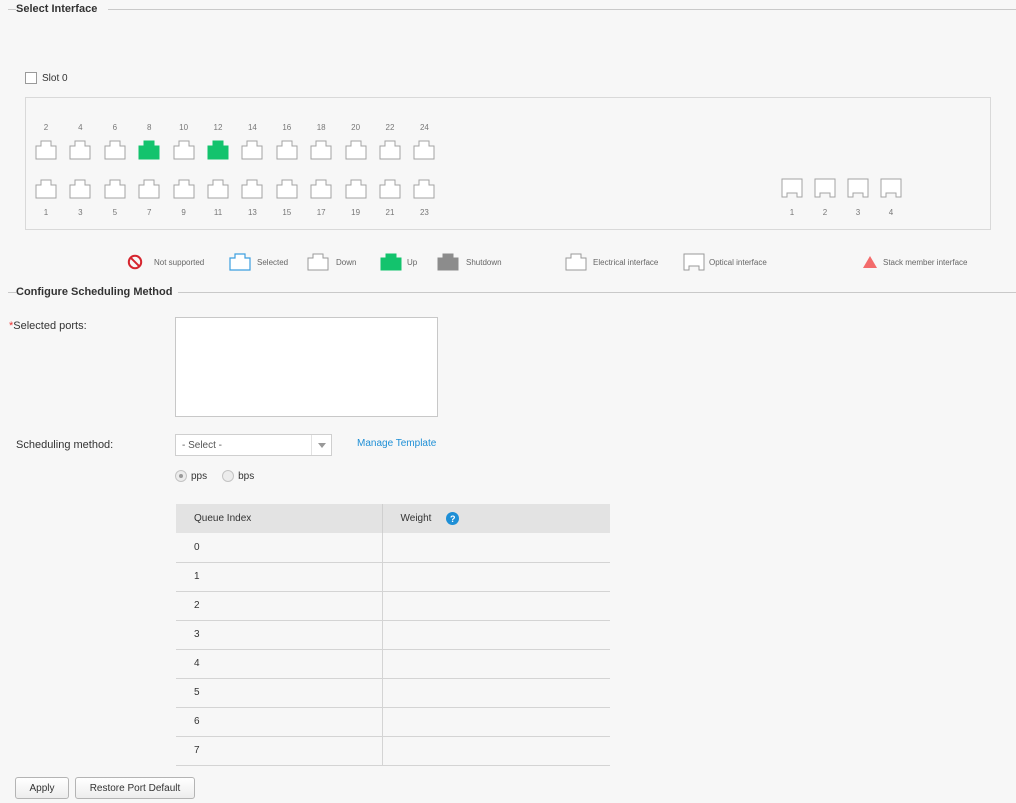  I want to click on chevron-down-icon, so click(321, 445).